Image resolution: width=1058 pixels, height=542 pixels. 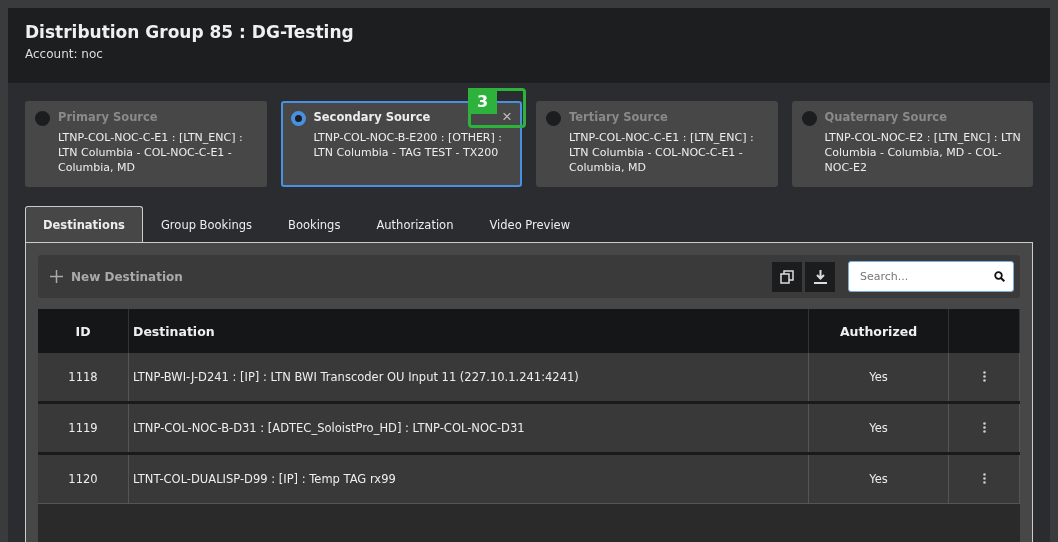 What do you see at coordinates (83, 478) in the screenshot?
I see `table-cell: 1120` at bounding box center [83, 478].